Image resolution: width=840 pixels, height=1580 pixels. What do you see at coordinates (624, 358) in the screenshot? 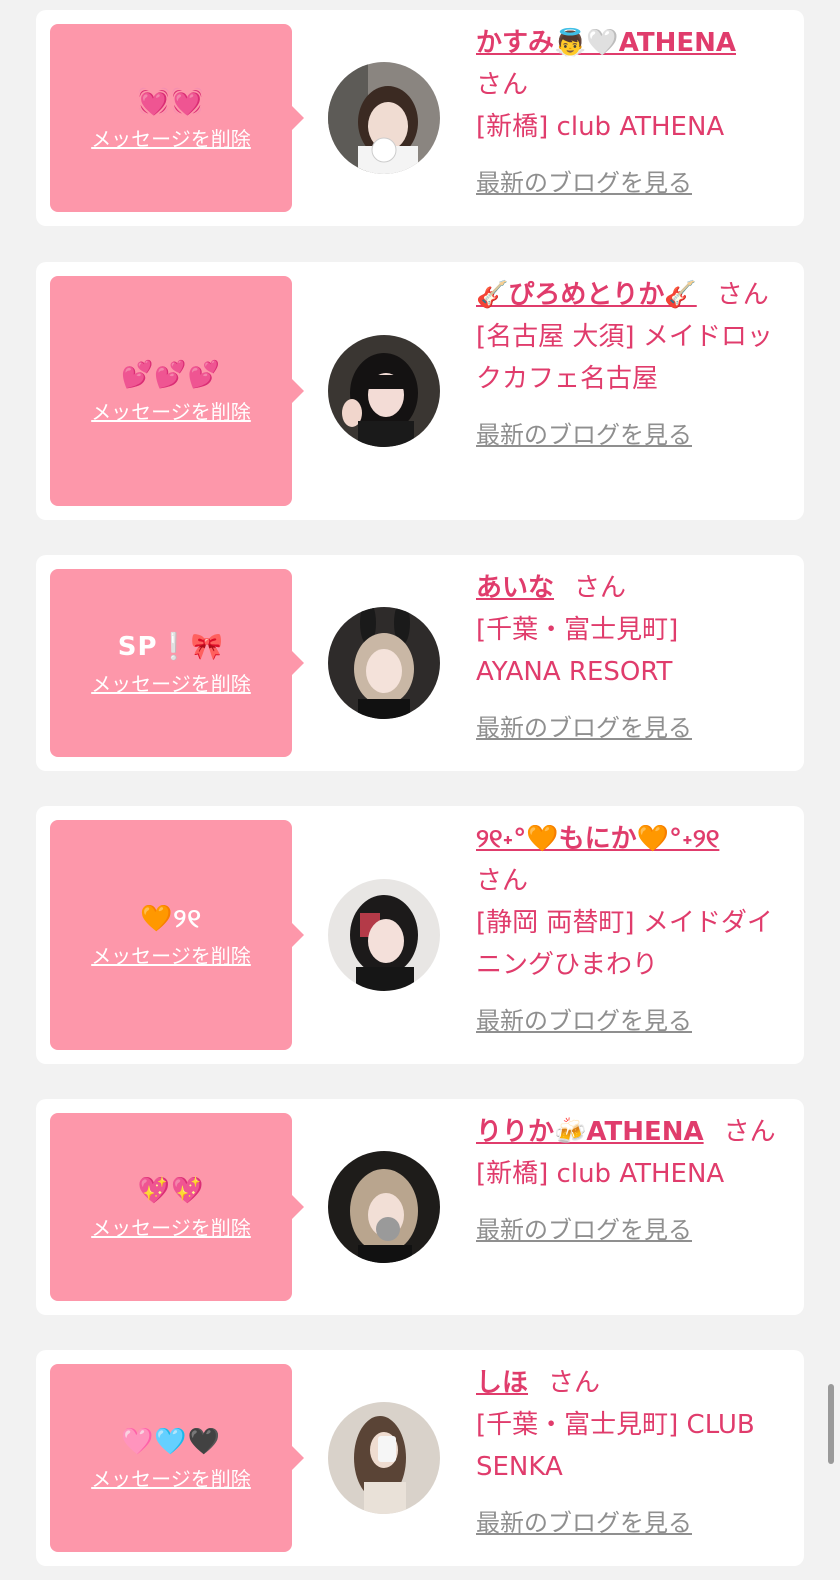
I see `shop-name: [名古屋 大須] メイドロックカフェ名古屋` at bounding box center [624, 358].